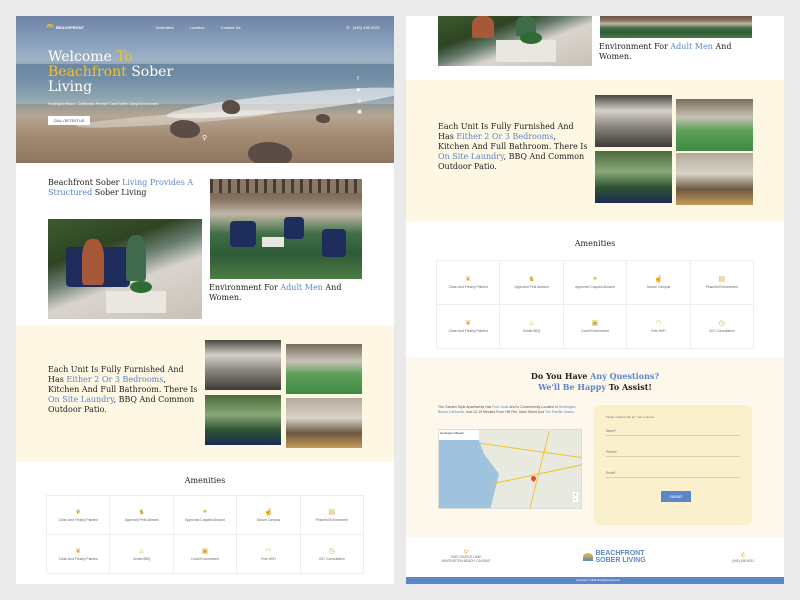 The height and width of the screenshot is (600, 800). What do you see at coordinates (595, 48) in the screenshot?
I see `intro-continued: Environment For Adult Men And Women.` at bounding box center [595, 48].